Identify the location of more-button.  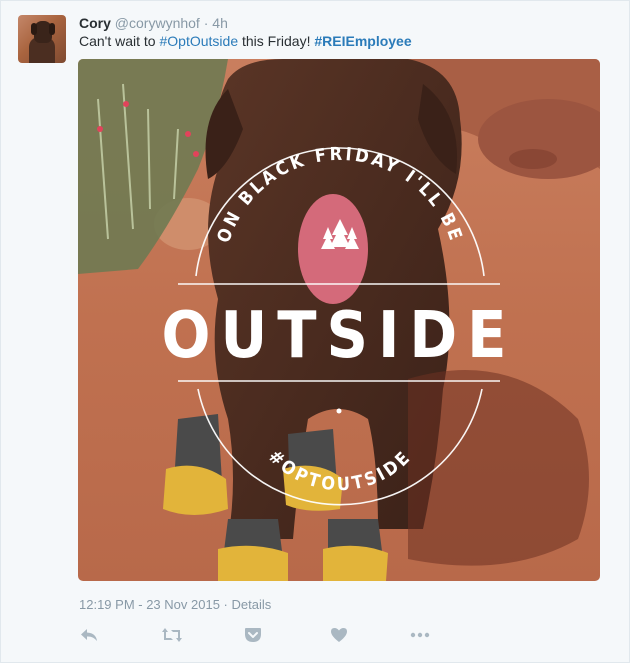
(421, 637).